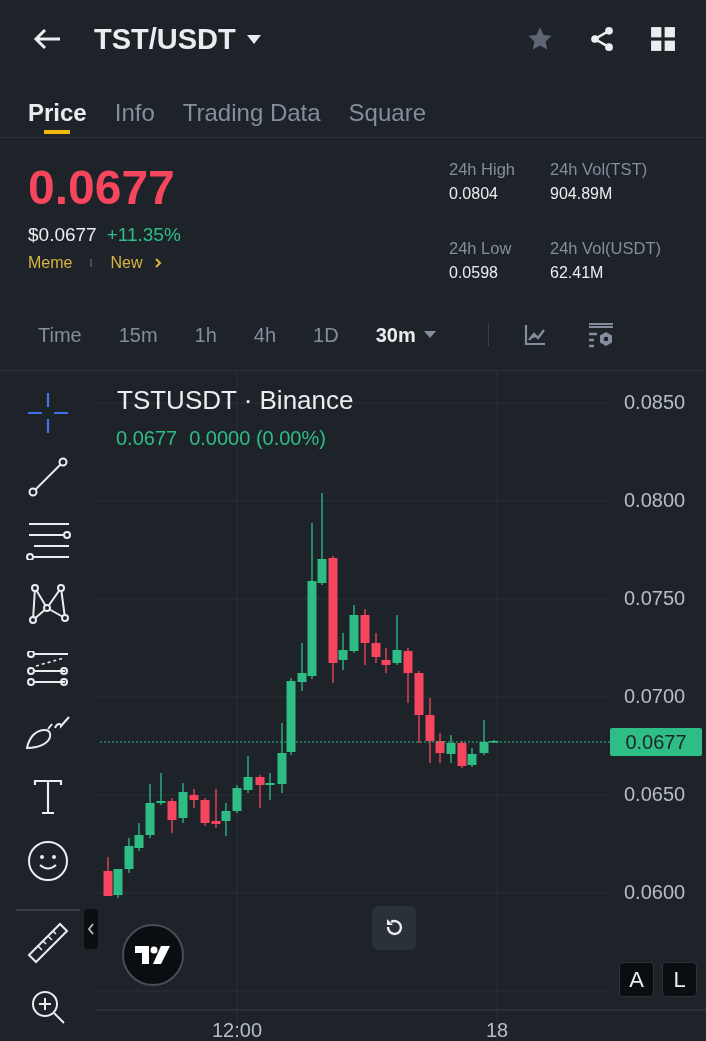 The image size is (706, 1041). What do you see at coordinates (147, 438) in the screenshot?
I see `last-price-label: 0.0677` at bounding box center [147, 438].